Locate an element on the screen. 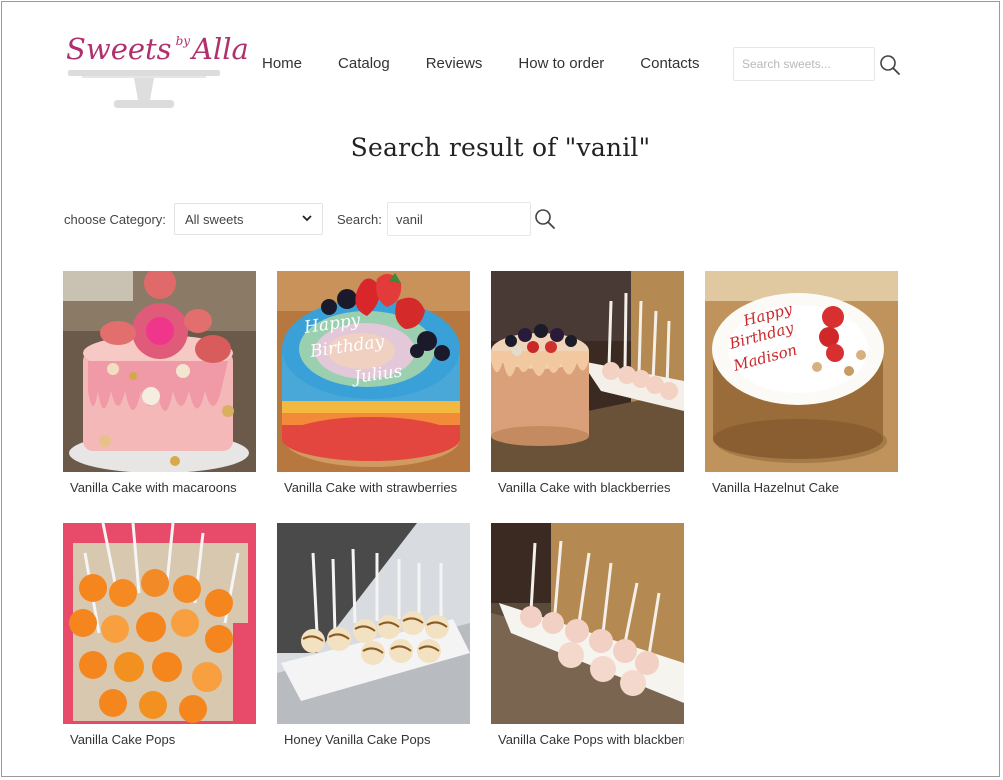 This screenshot has width=1003, height=780. nav-how-to-order: How to order is located at coordinates (561, 63).